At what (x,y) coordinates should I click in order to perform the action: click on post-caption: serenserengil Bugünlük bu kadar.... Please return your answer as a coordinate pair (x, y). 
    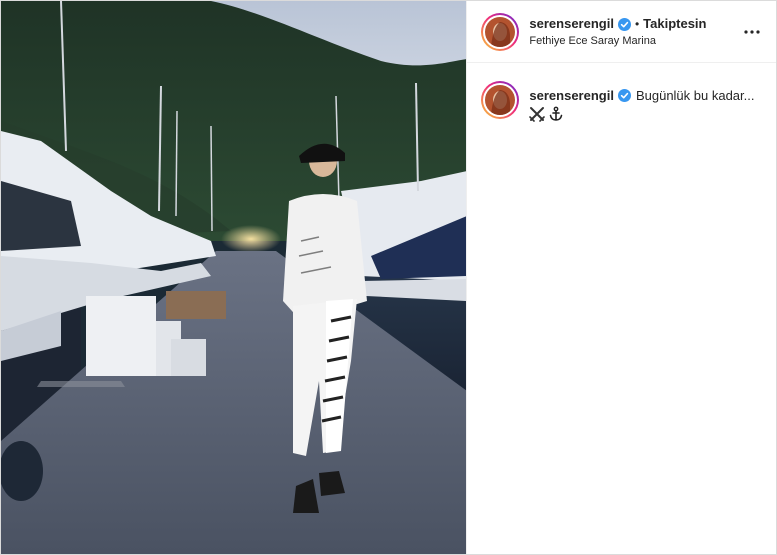
    Looking at the image, I should click on (621, 94).